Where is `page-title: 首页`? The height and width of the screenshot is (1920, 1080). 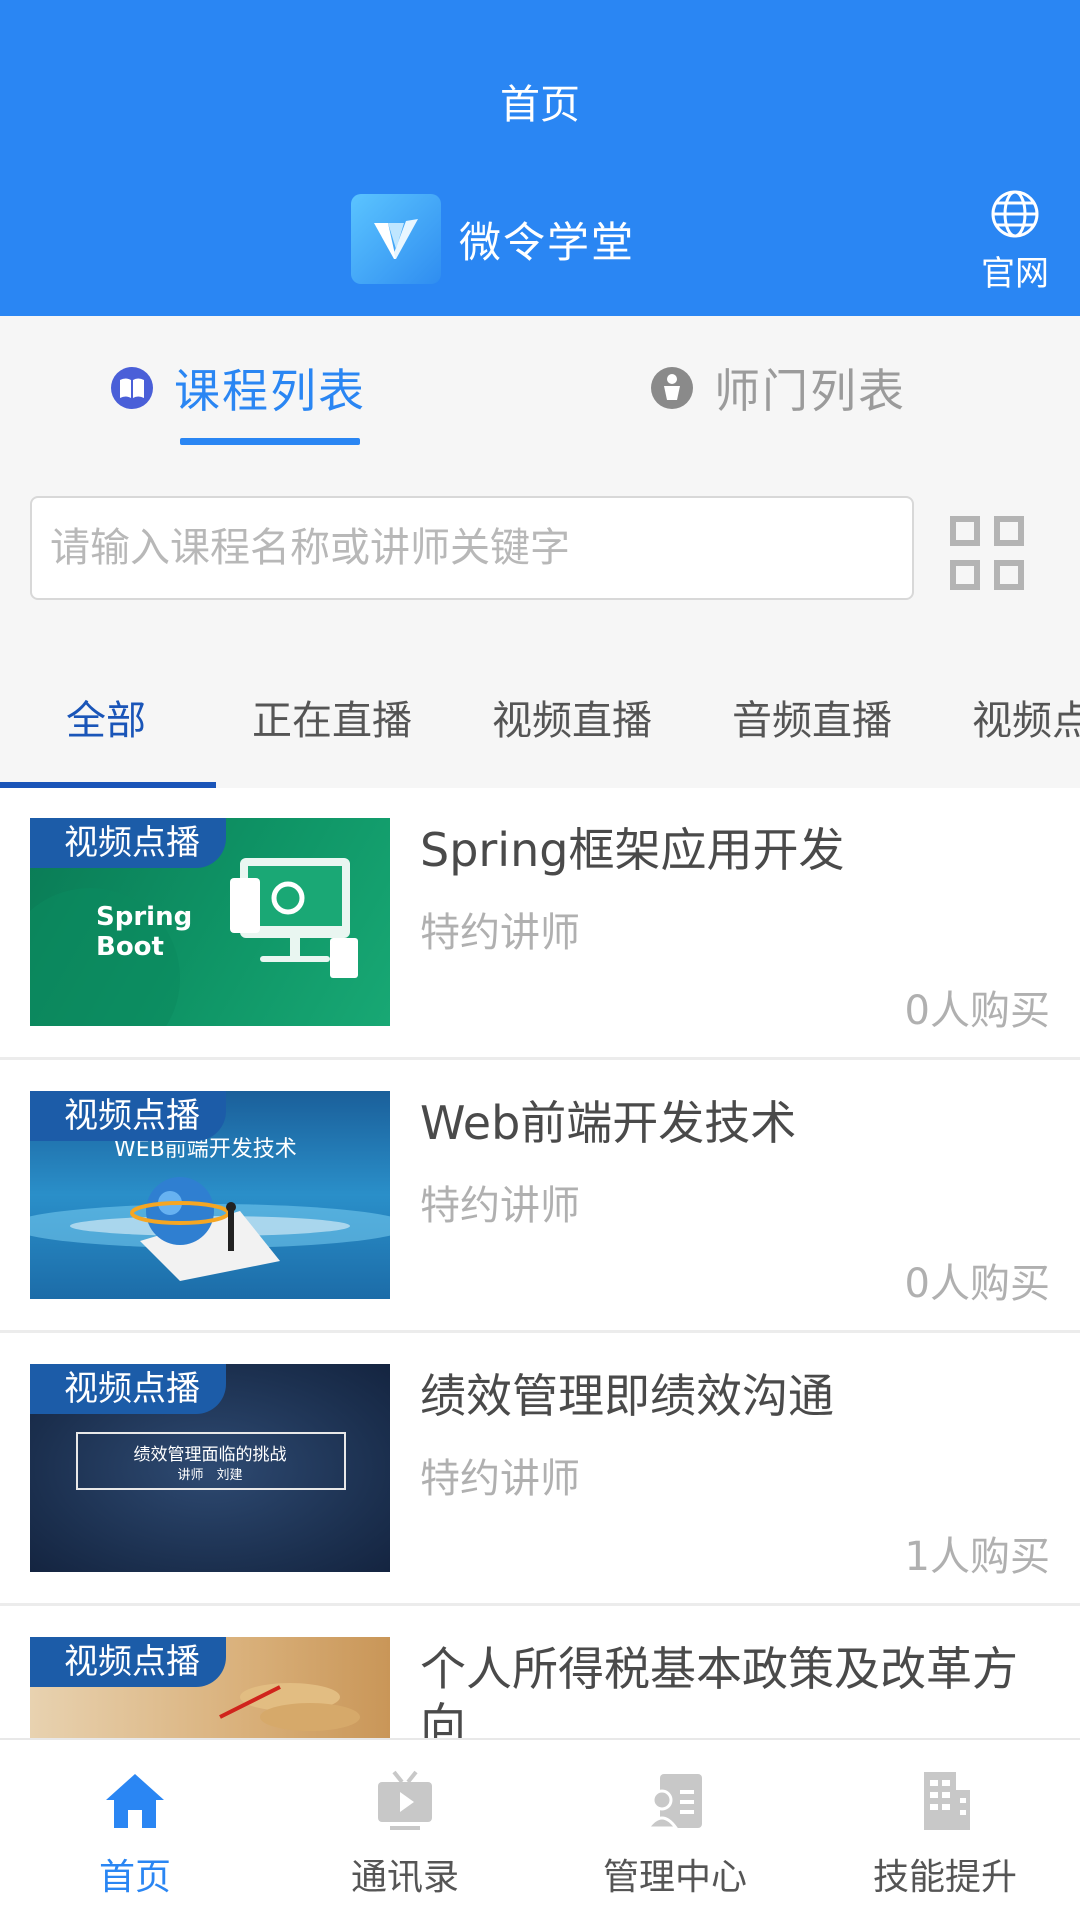 page-title: 首页 is located at coordinates (540, 105).